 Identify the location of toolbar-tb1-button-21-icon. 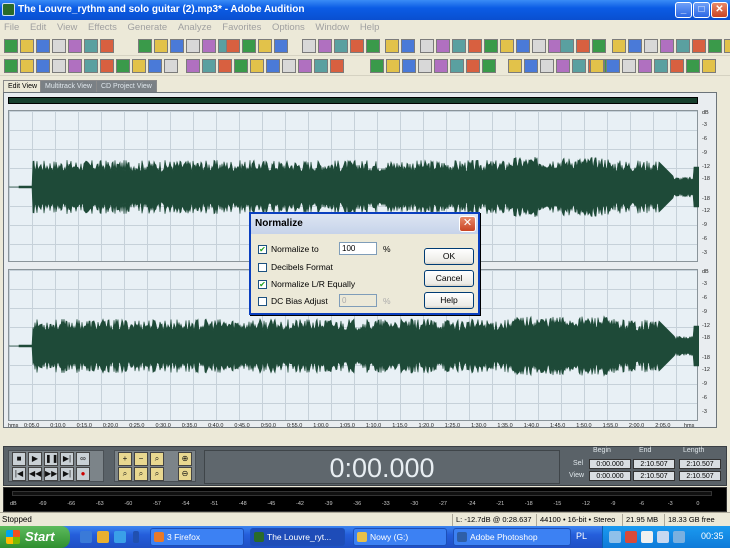
(357, 46).